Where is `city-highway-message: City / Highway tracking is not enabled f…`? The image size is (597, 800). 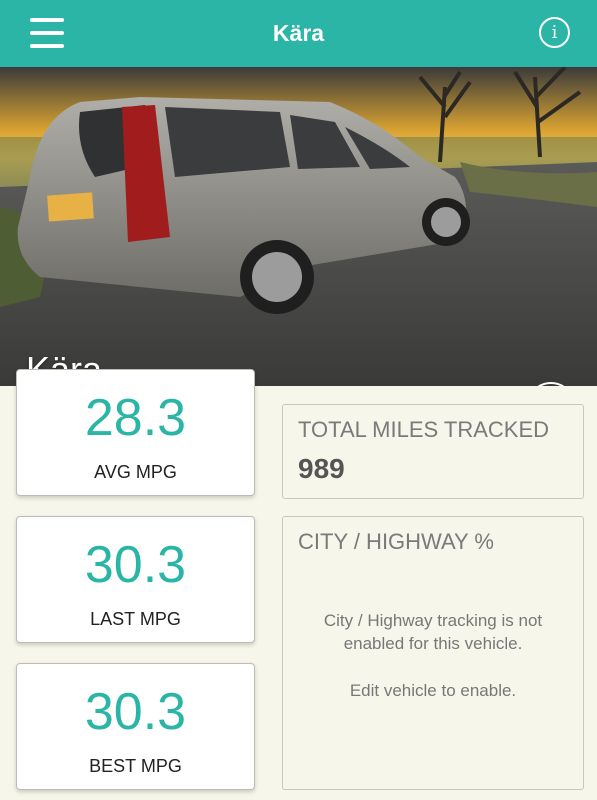
city-highway-message: City / Highway tracking is not enabled f… is located at coordinates (433, 632).